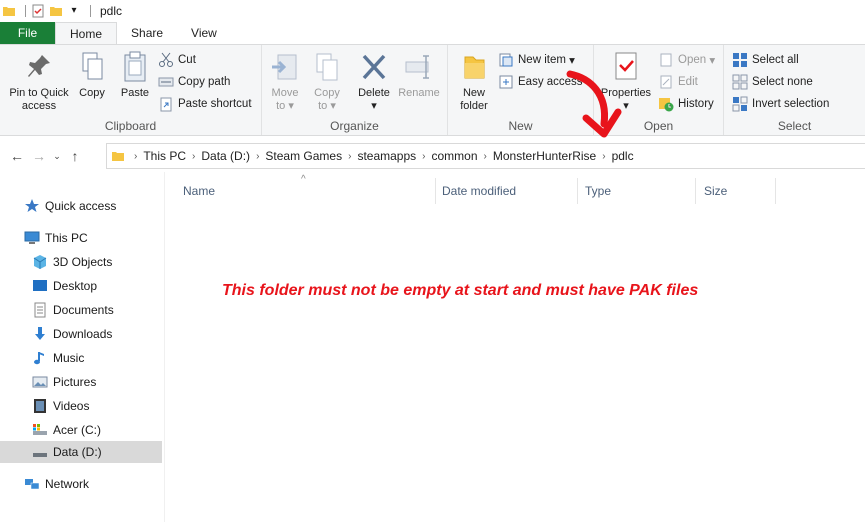 The image size is (865, 522). What do you see at coordinates (455, 156) in the screenshot?
I see `breadcrumb-common: common` at bounding box center [455, 156].